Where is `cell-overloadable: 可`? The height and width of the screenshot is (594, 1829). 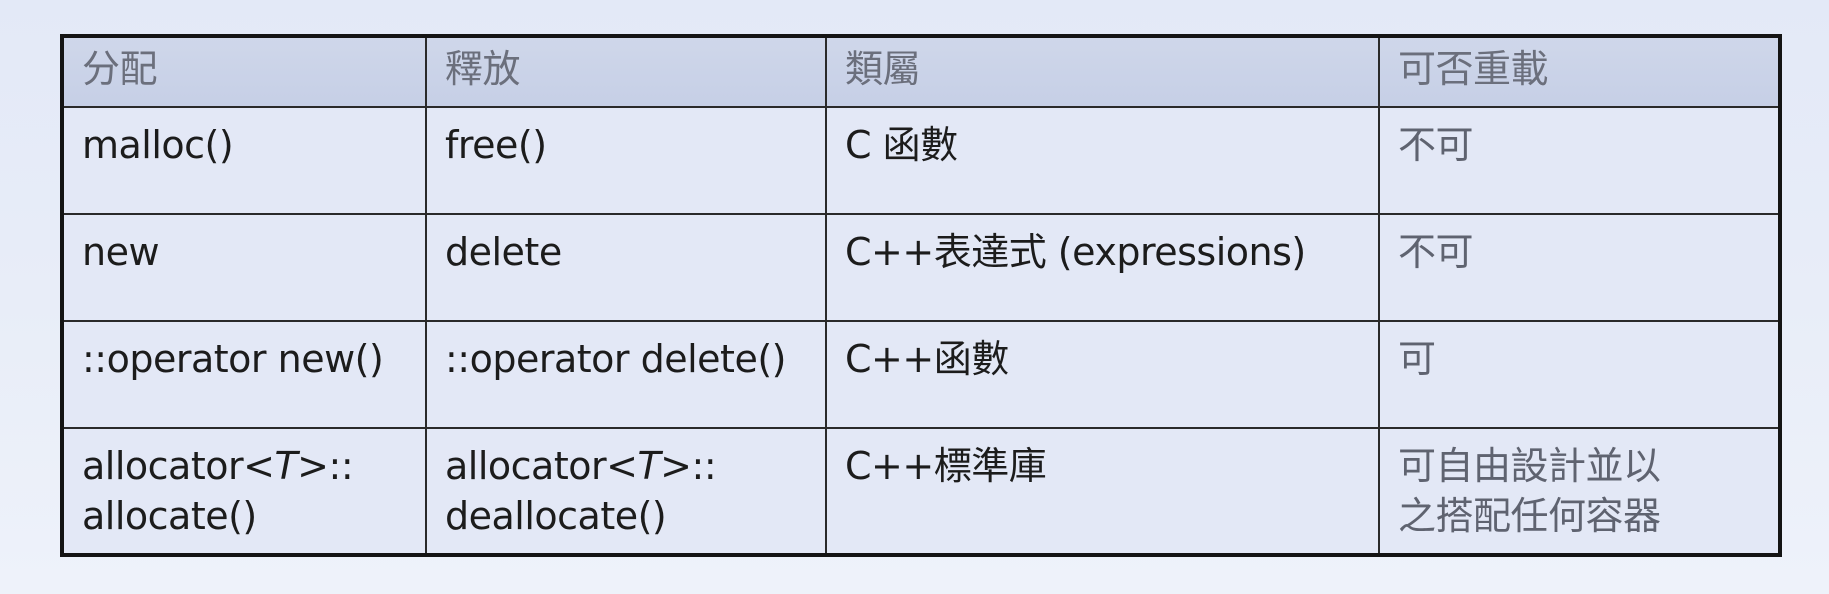 cell-overloadable: 可 is located at coordinates (1579, 374).